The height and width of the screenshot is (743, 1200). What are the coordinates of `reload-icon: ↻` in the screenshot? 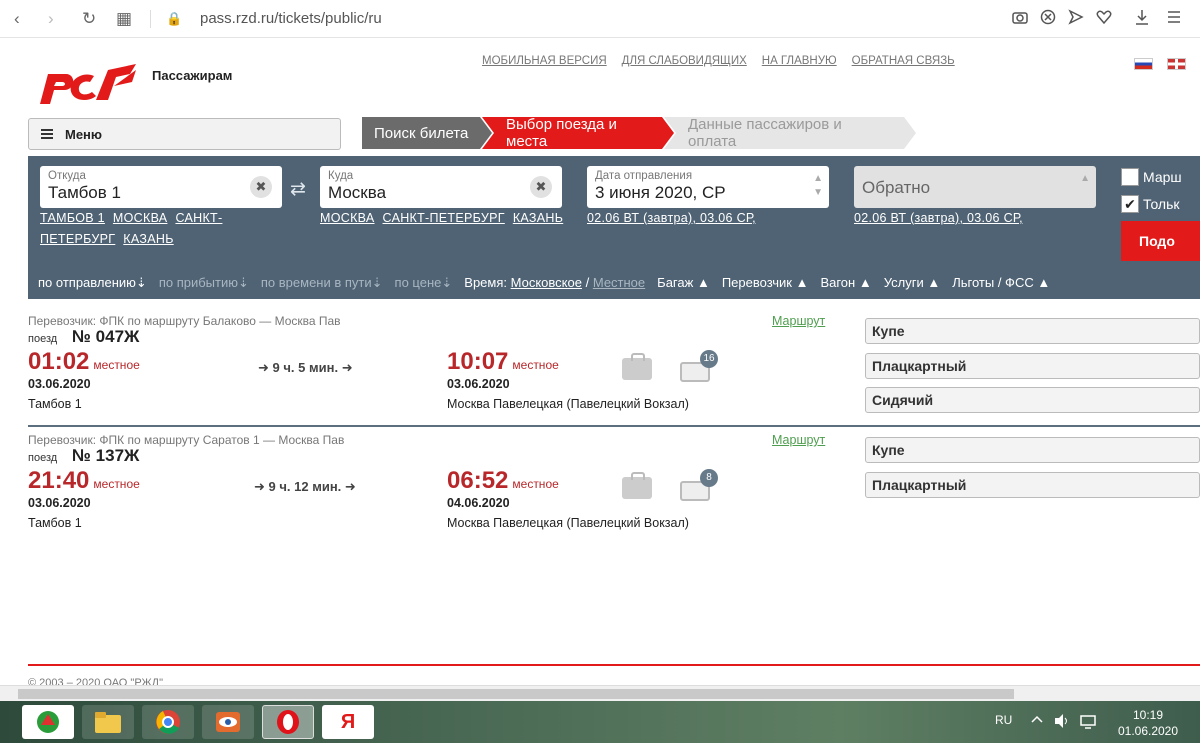 It's located at (89, 19).